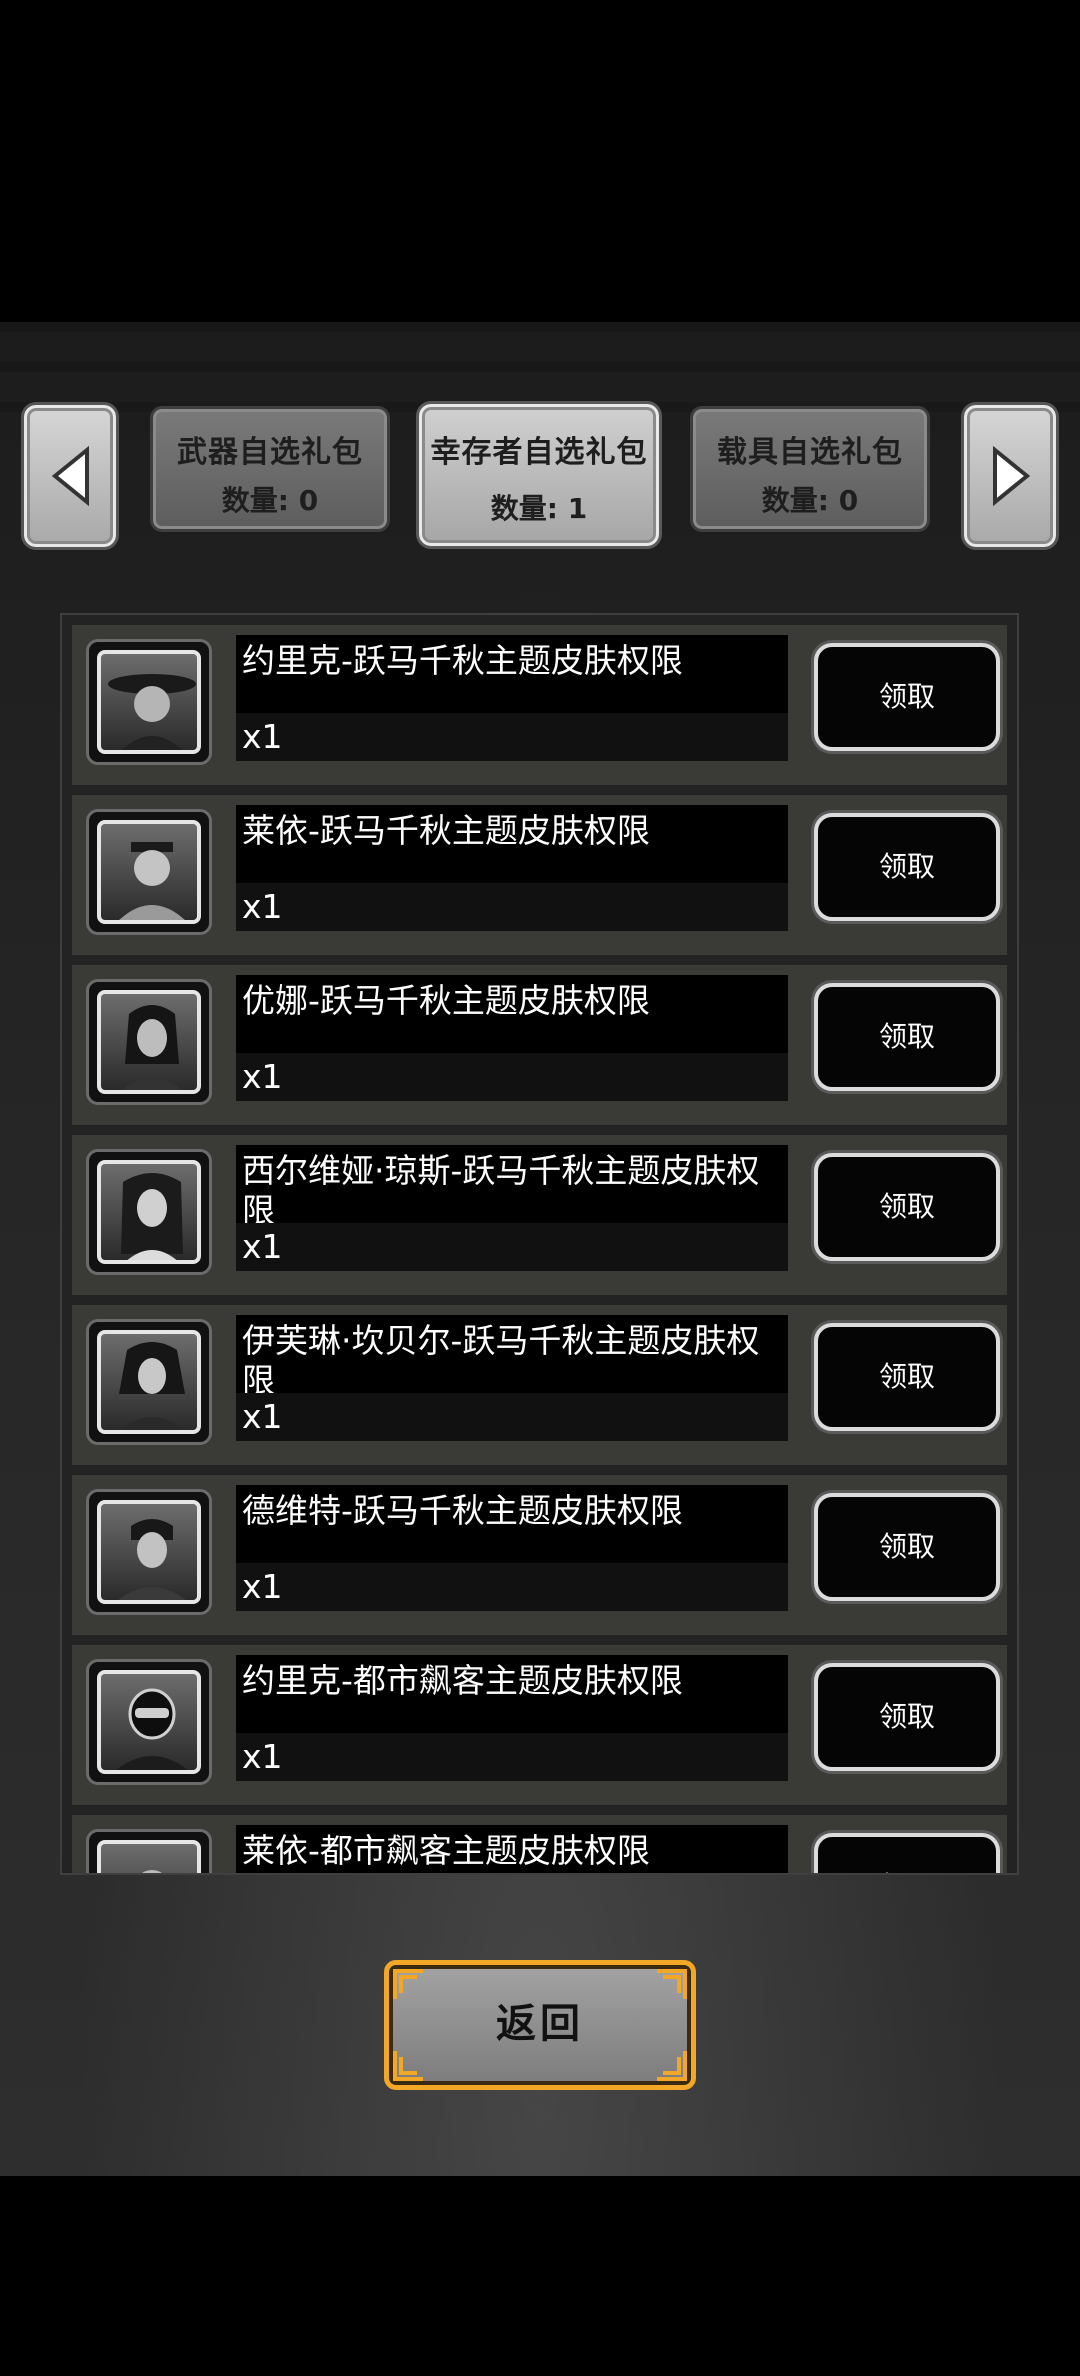 The image size is (1080, 2376). I want to click on tab-weapon-pack: 武器自选礼包 数量: 0, so click(270, 469).